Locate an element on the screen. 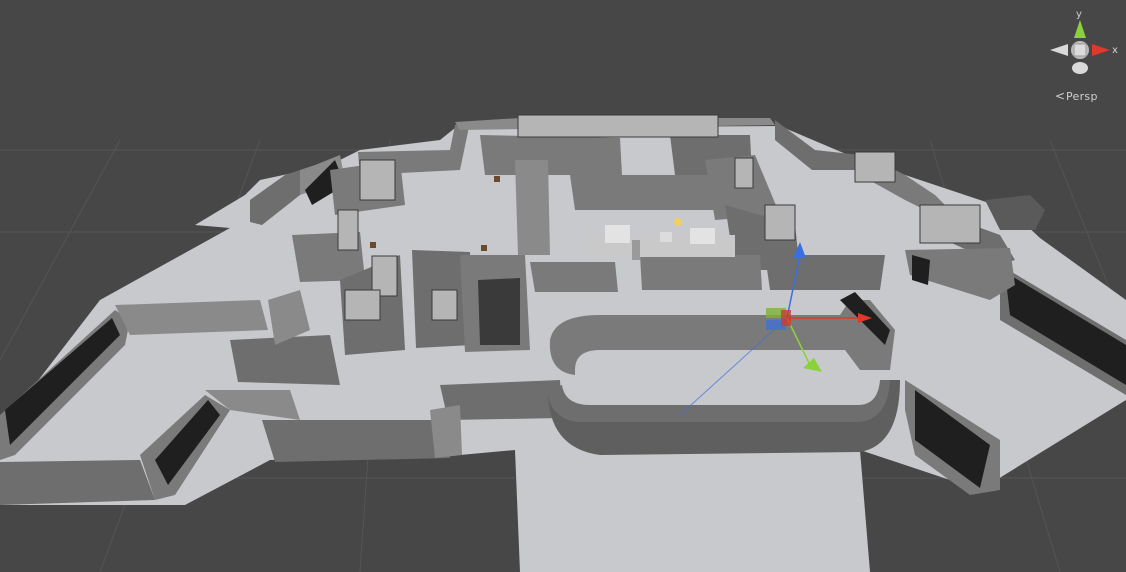  gizmo-neg-y-cone-icon is located at coordinates (1080, 68).